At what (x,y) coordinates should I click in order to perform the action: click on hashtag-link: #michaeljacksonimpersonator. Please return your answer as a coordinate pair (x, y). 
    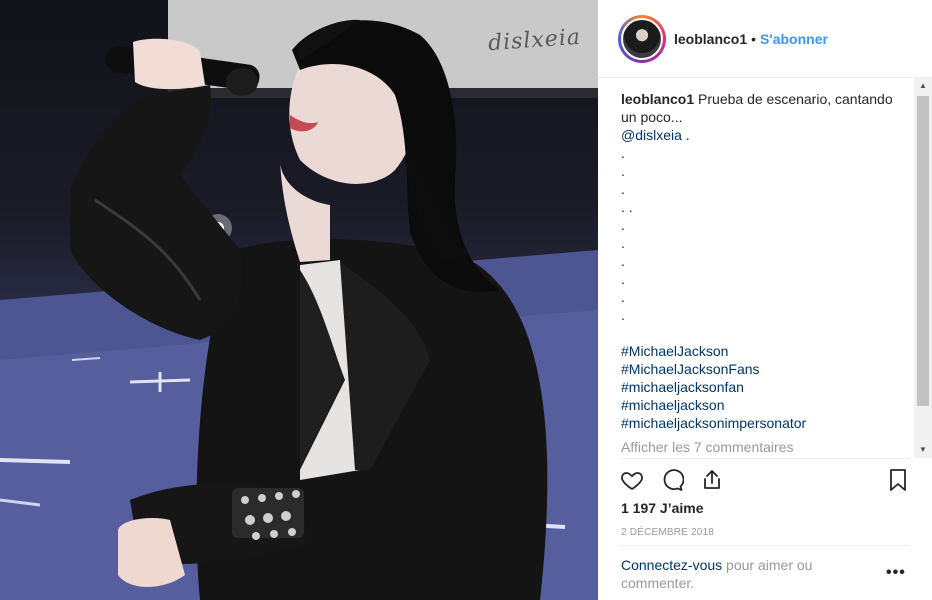
    Looking at the image, I should click on (761, 423).